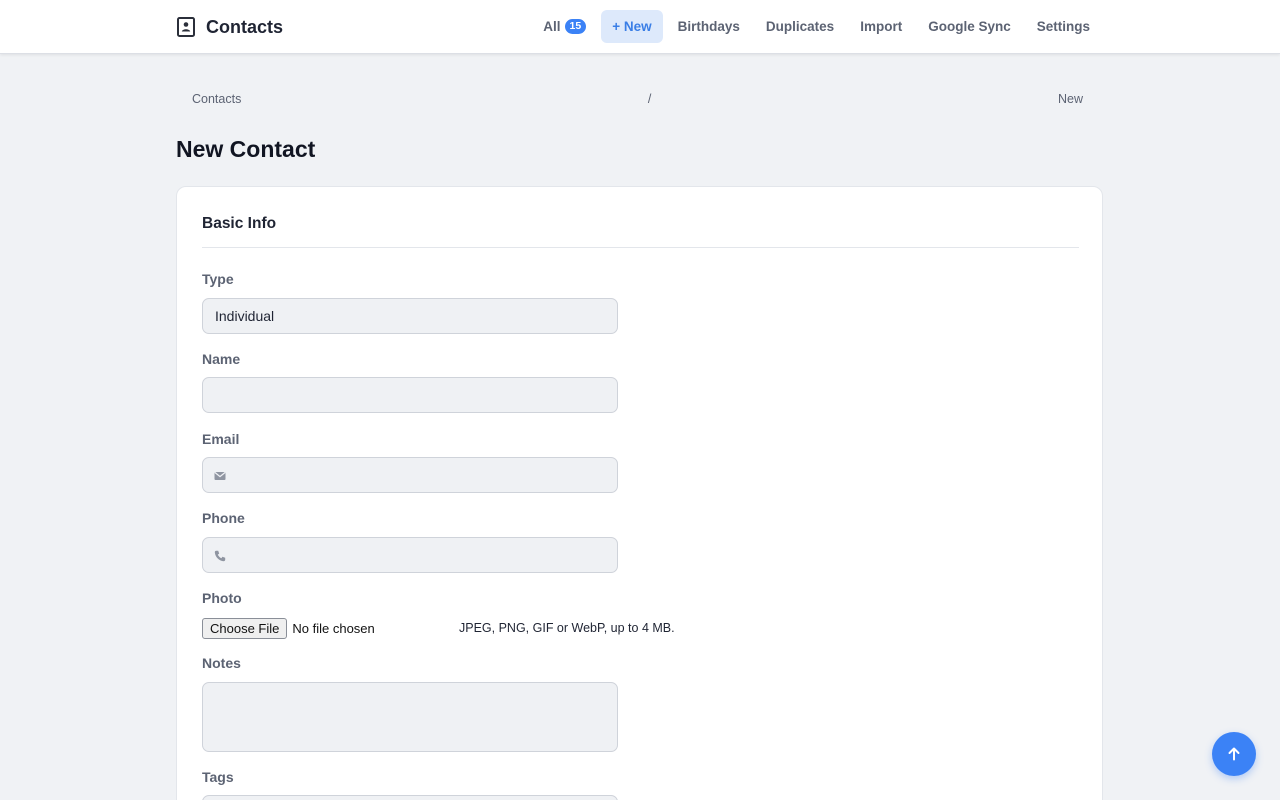 This screenshot has width=1280, height=800. I want to click on name-field, so click(410, 395).